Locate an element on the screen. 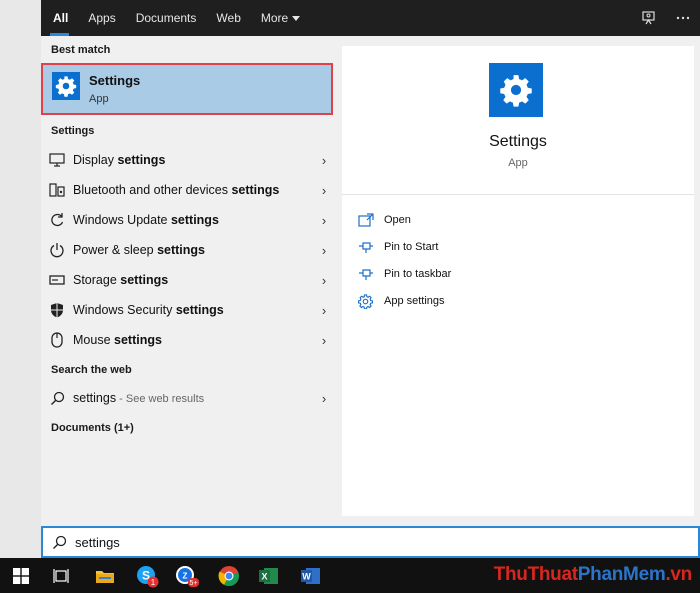 This screenshot has width=700, height=593. power-icon is located at coordinates (57, 250).